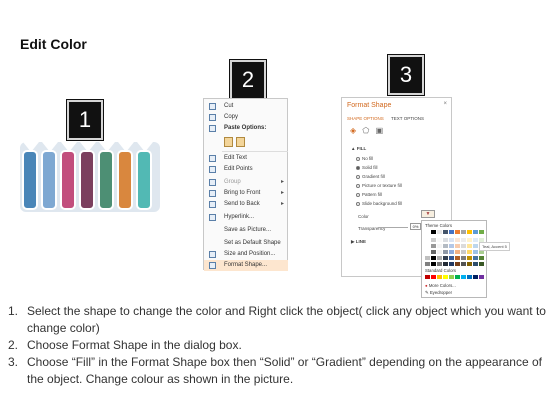  I want to click on menu-item-cut: Cut, so click(246, 106).